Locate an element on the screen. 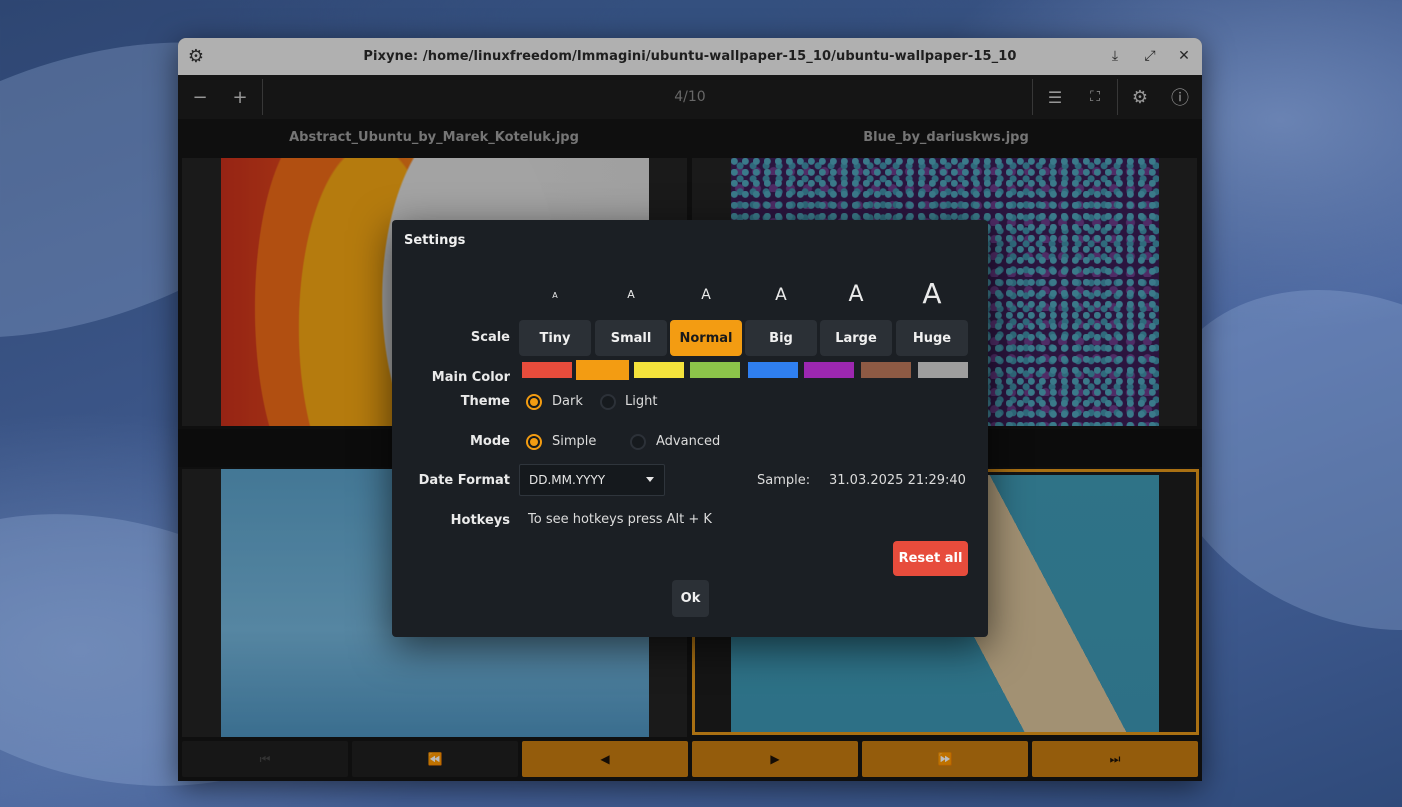  zoom-in-button: + is located at coordinates (240, 97).